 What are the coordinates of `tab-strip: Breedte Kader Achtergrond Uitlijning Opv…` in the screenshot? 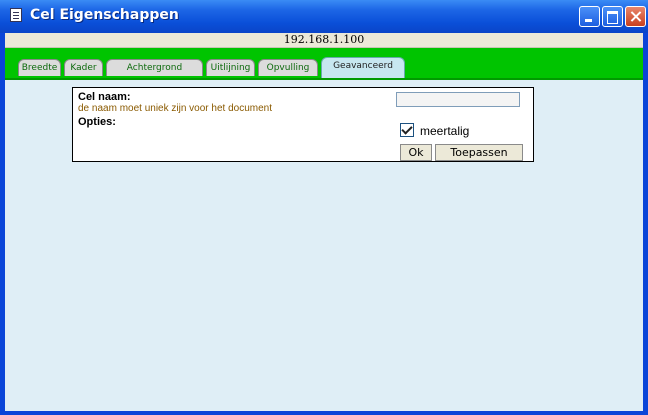 It's located at (324, 64).